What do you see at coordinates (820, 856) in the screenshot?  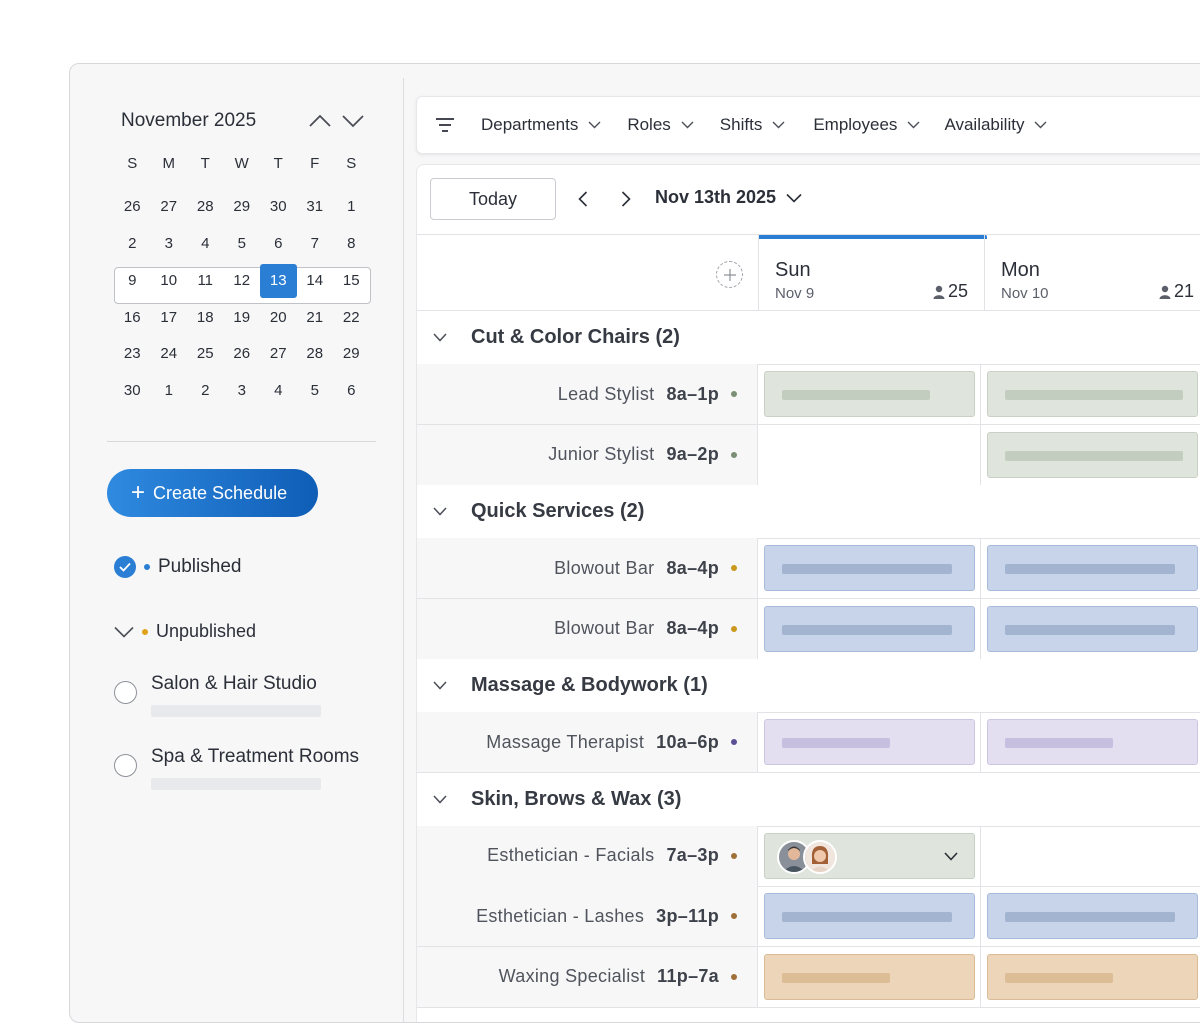 I see `employee-avatar` at bounding box center [820, 856].